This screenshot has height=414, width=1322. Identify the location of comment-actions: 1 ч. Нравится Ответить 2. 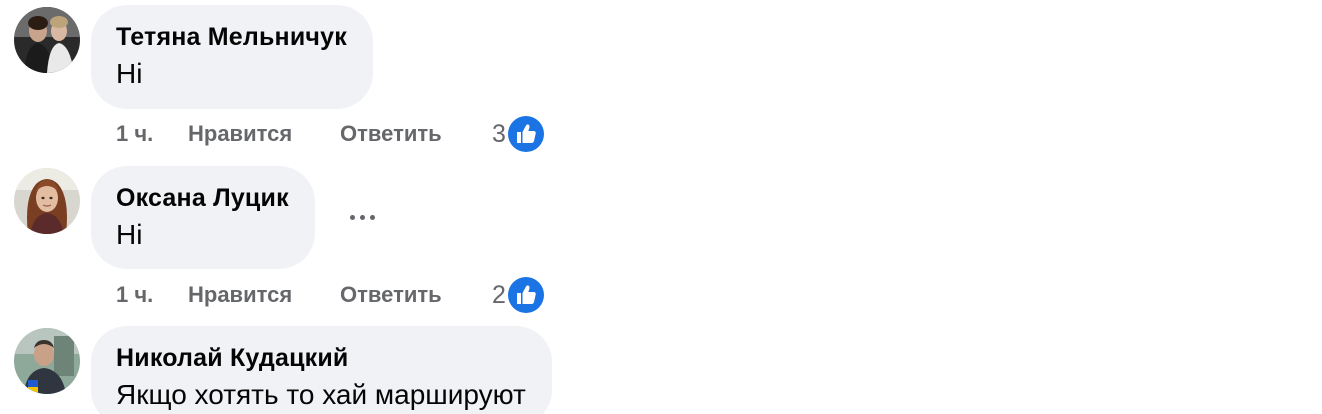
(330, 295).